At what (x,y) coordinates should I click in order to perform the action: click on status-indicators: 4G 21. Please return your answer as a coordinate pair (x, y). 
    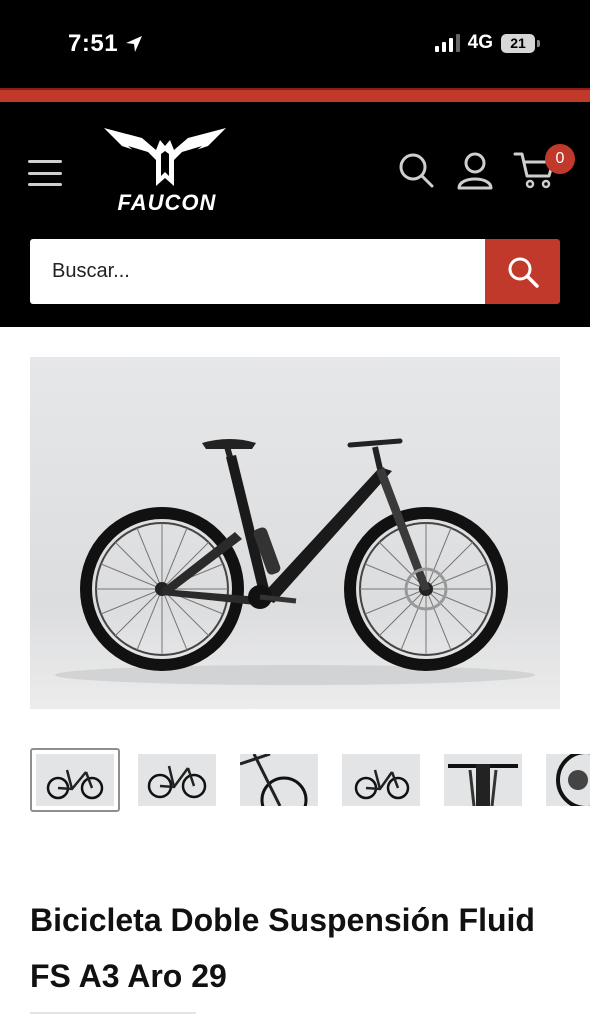
    Looking at the image, I should click on (487, 43).